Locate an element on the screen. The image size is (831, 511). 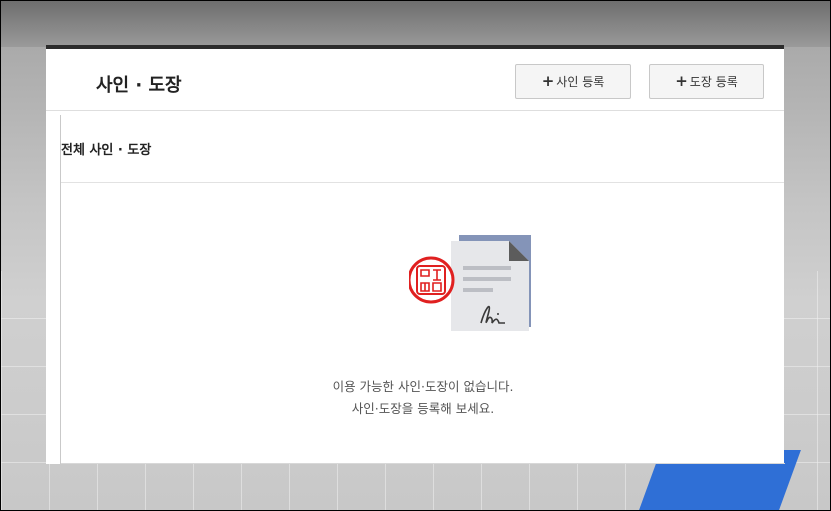
empty-message-line2: 사인·도장을 등록해 보세요. is located at coordinates (423, 408).